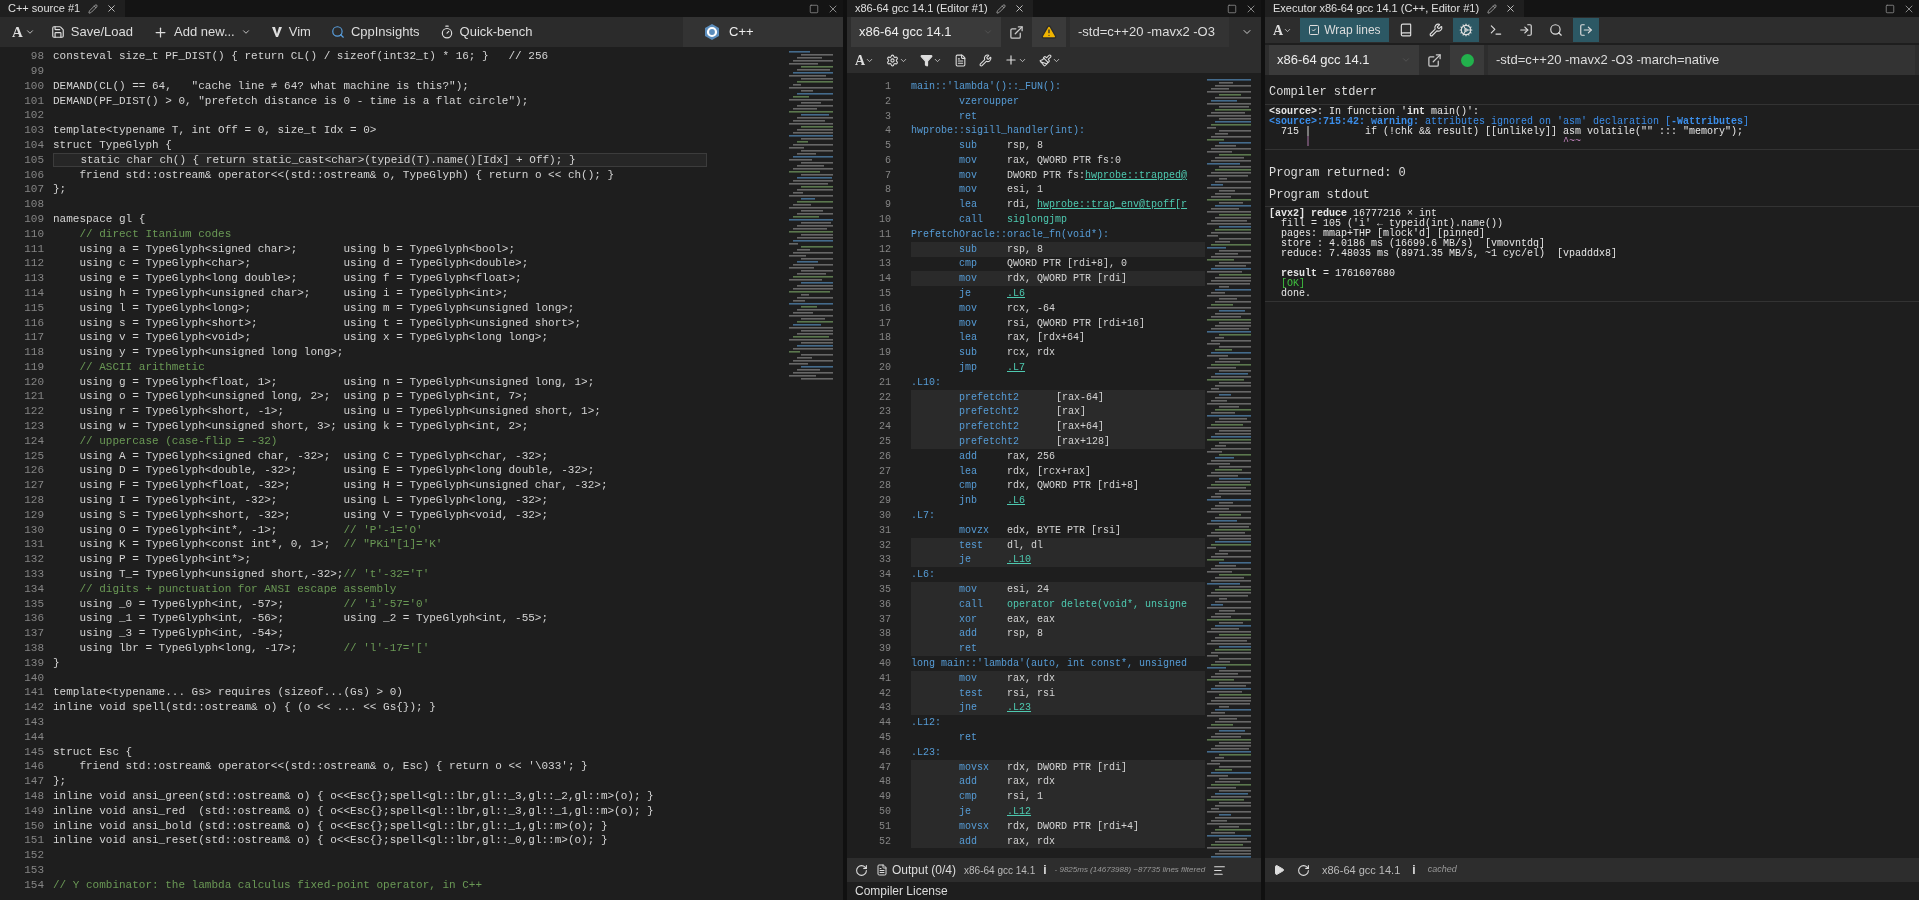 The width and height of the screenshot is (1919, 900). Describe the element at coordinates (1512, 132) in the screenshot. I see `output-line: 715 | if (!chk && result) [[unlikely]] asm volatile("" ::: "memory");` at that location.